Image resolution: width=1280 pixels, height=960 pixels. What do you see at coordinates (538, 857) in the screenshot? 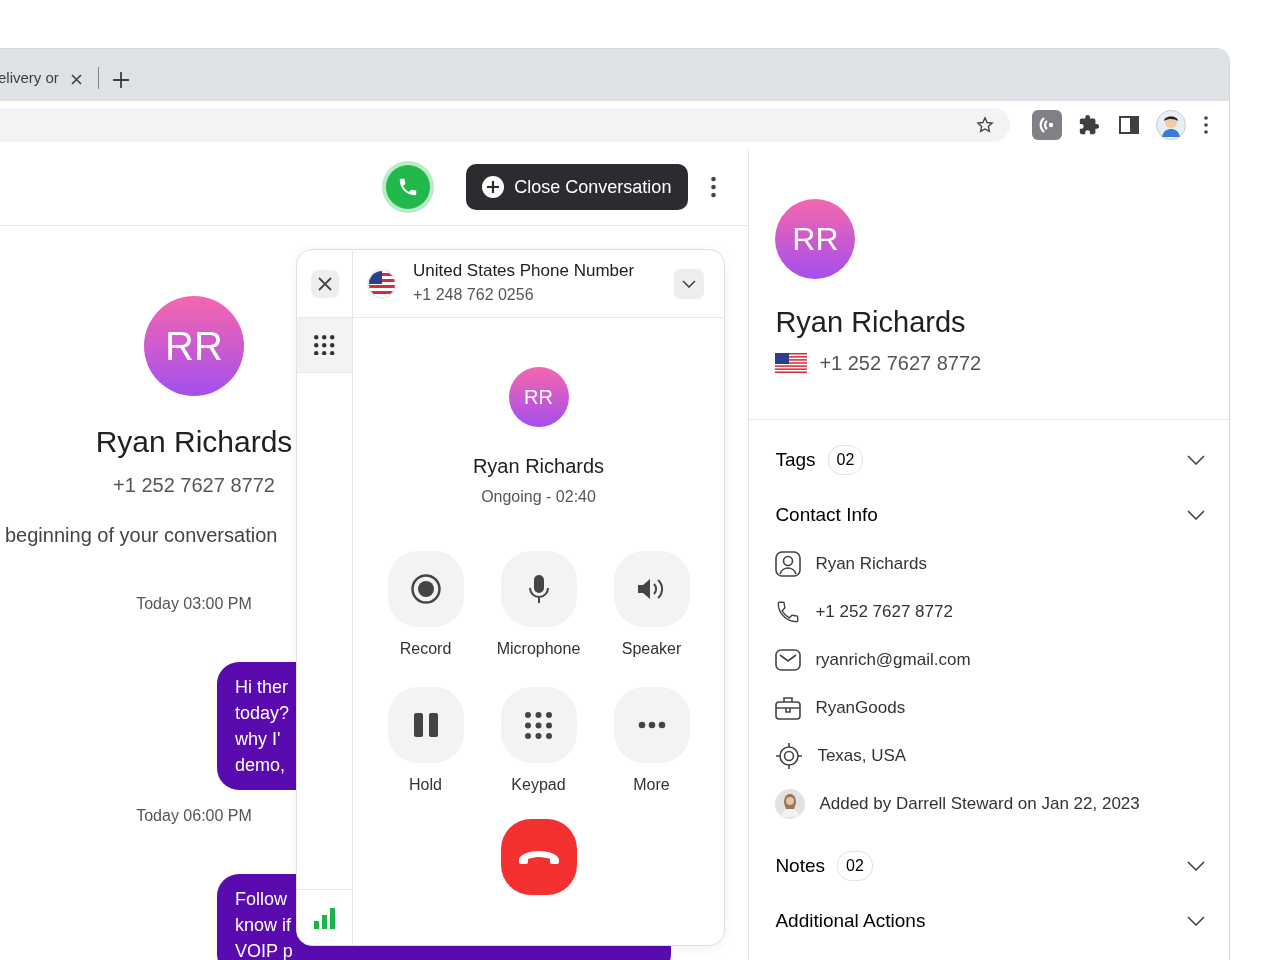
I see `end-call-button` at bounding box center [538, 857].